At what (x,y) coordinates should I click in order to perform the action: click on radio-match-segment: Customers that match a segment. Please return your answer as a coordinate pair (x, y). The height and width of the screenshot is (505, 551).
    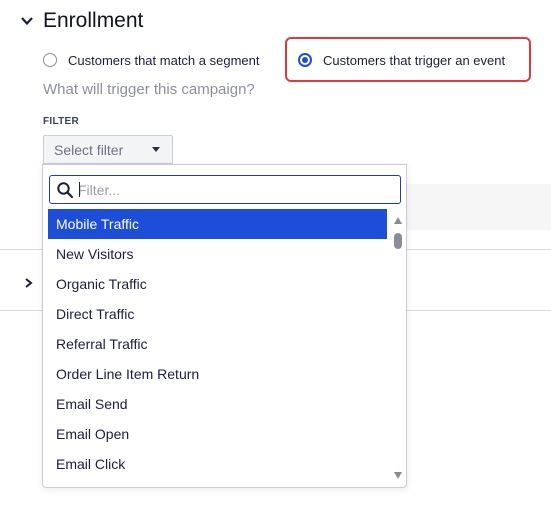
    Looking at the image, I should click on (151, 60).